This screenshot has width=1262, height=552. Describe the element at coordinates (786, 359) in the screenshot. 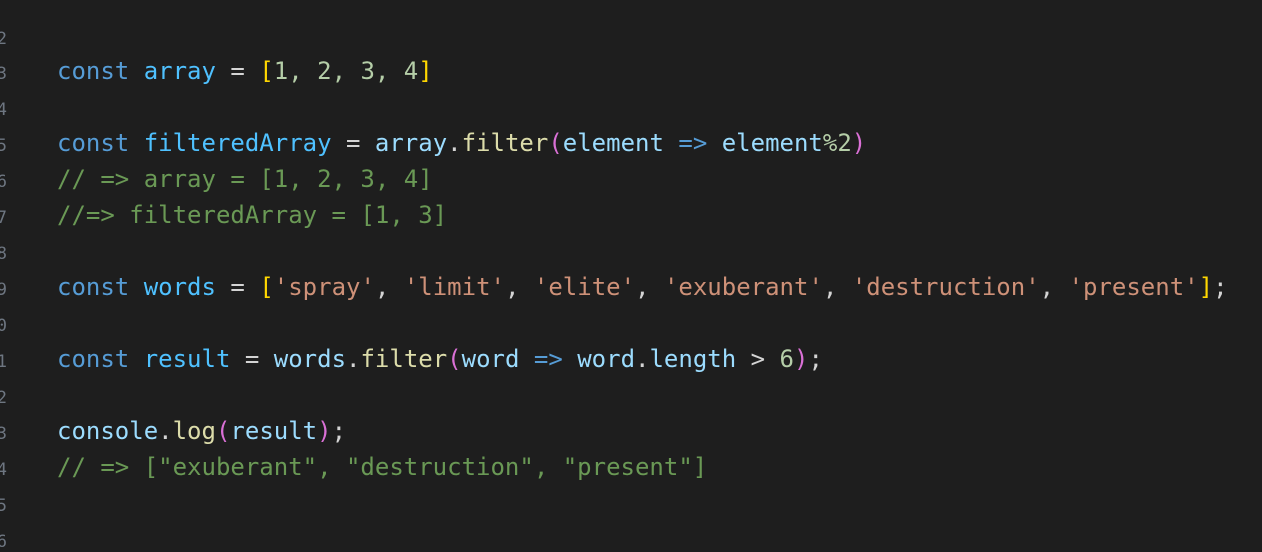

I see `number: 6` at that location.